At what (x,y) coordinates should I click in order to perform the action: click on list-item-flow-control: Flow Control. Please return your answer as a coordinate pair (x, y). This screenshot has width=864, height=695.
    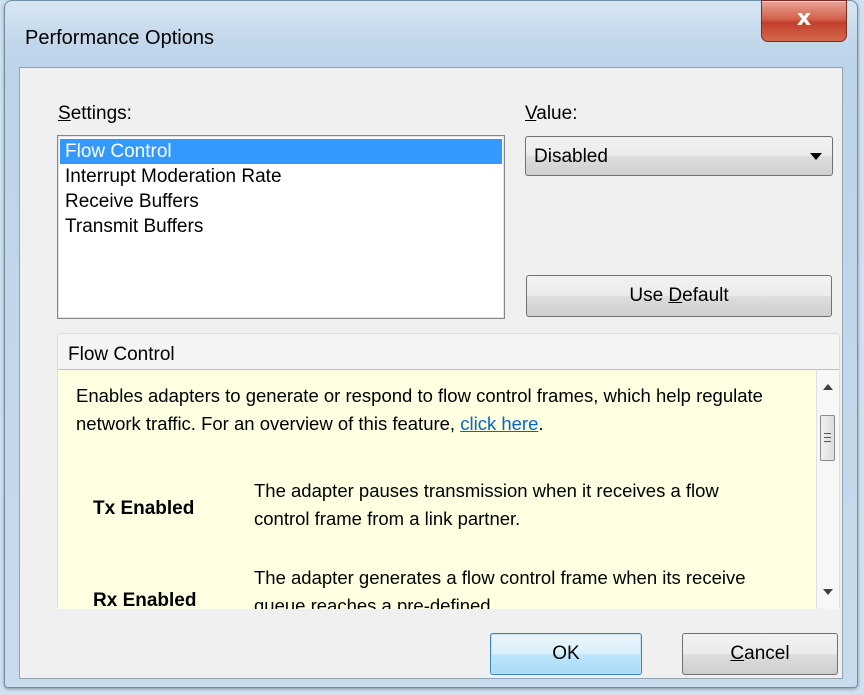
    Looking at the image, I should click on (281, 151).